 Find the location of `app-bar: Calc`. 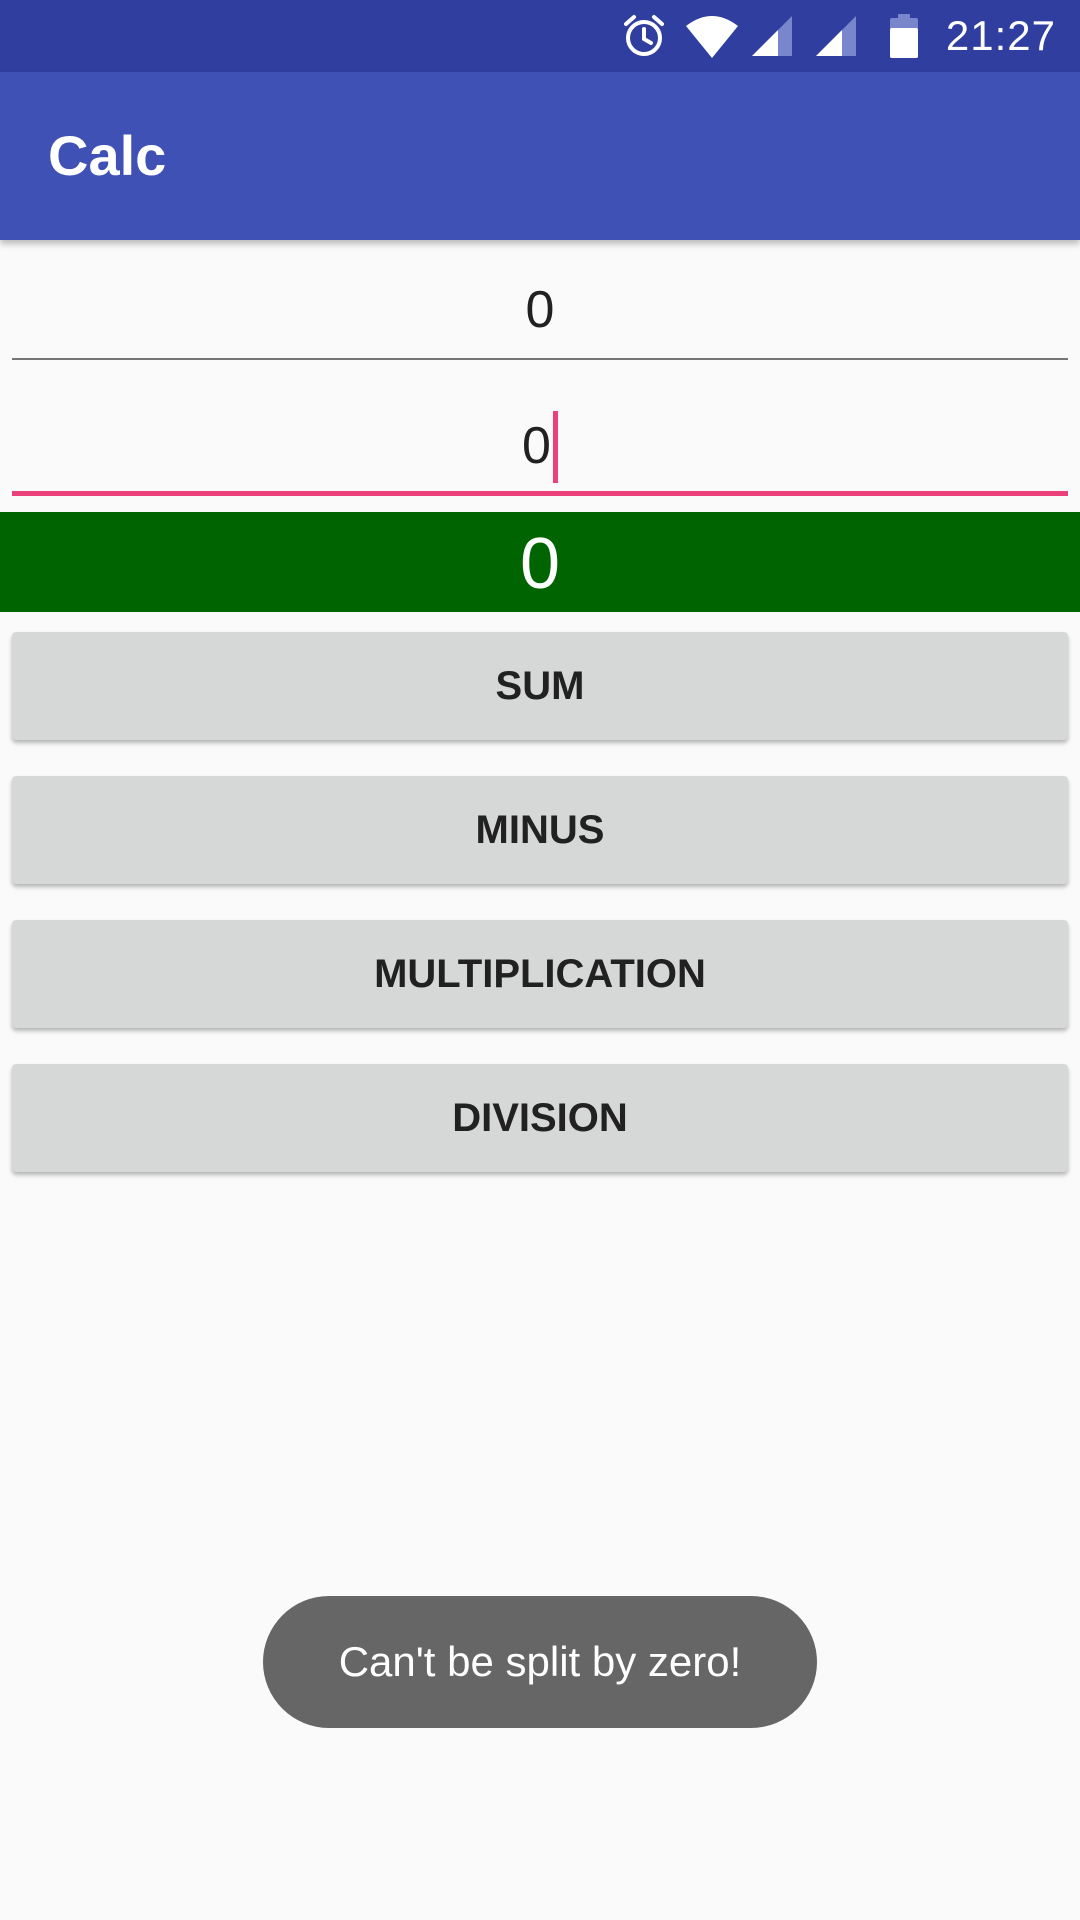

app-bar: Calc is located at coordinates (540, 156).